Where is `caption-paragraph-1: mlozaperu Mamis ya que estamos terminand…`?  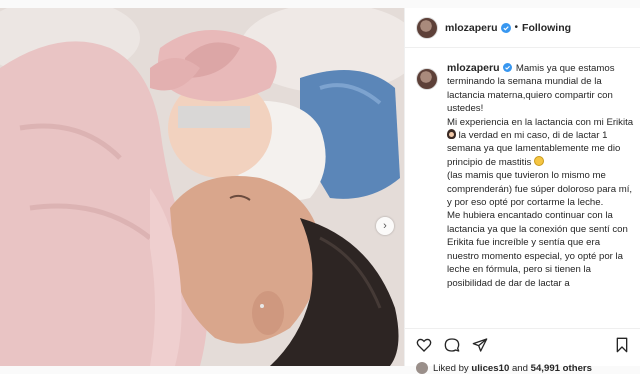 caption-paragraph-1: mlozaperu Mamis ya que estamos terminand… is located at coordinates (540, 89).